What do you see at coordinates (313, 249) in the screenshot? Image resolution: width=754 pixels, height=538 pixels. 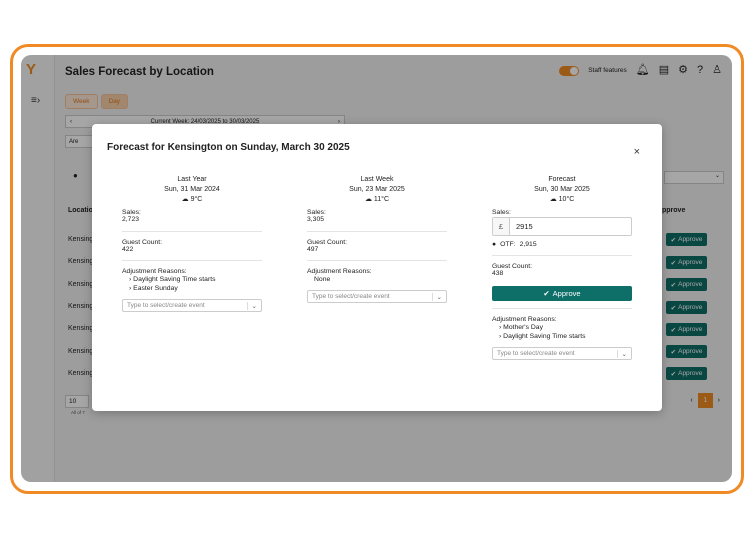 I see `last-week-guest-count: 497` at bounding box center [313, 249].